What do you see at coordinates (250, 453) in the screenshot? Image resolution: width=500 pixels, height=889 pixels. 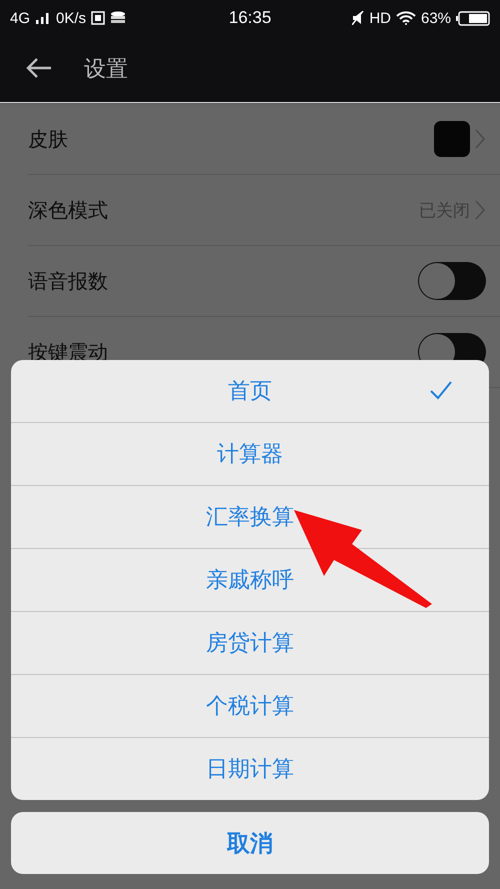 I see `option-item: 计算器` at bounding box center [250, 453].